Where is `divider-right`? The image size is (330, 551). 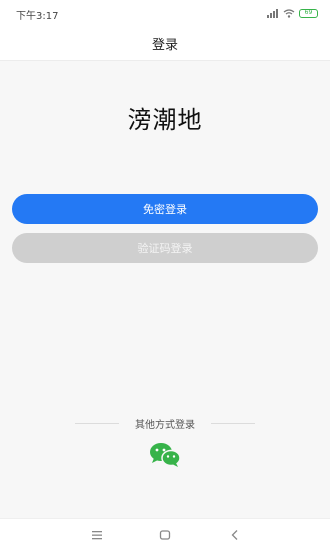
divider-right is located at coordinates (233, 423).